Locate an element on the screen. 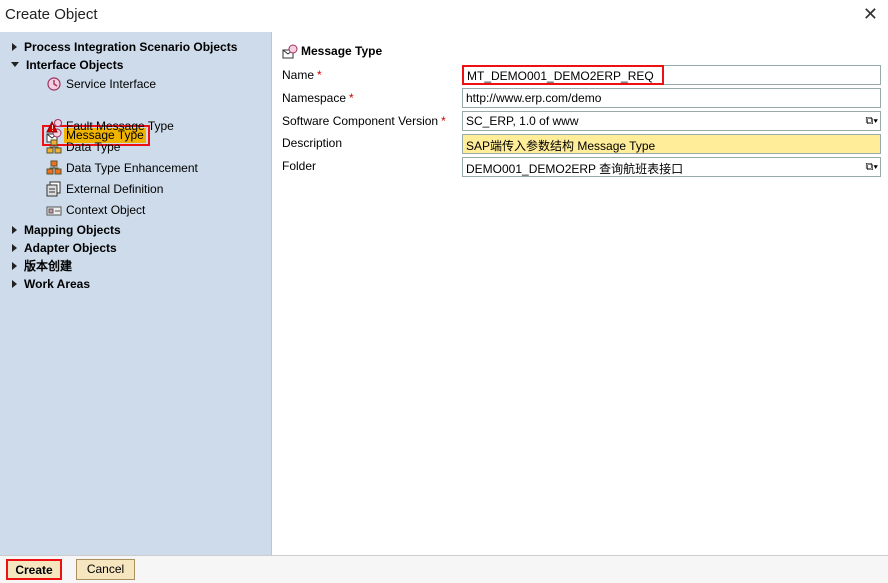 The image size is (888, 583). external-definition-icon is located at coordinates (53, 189).